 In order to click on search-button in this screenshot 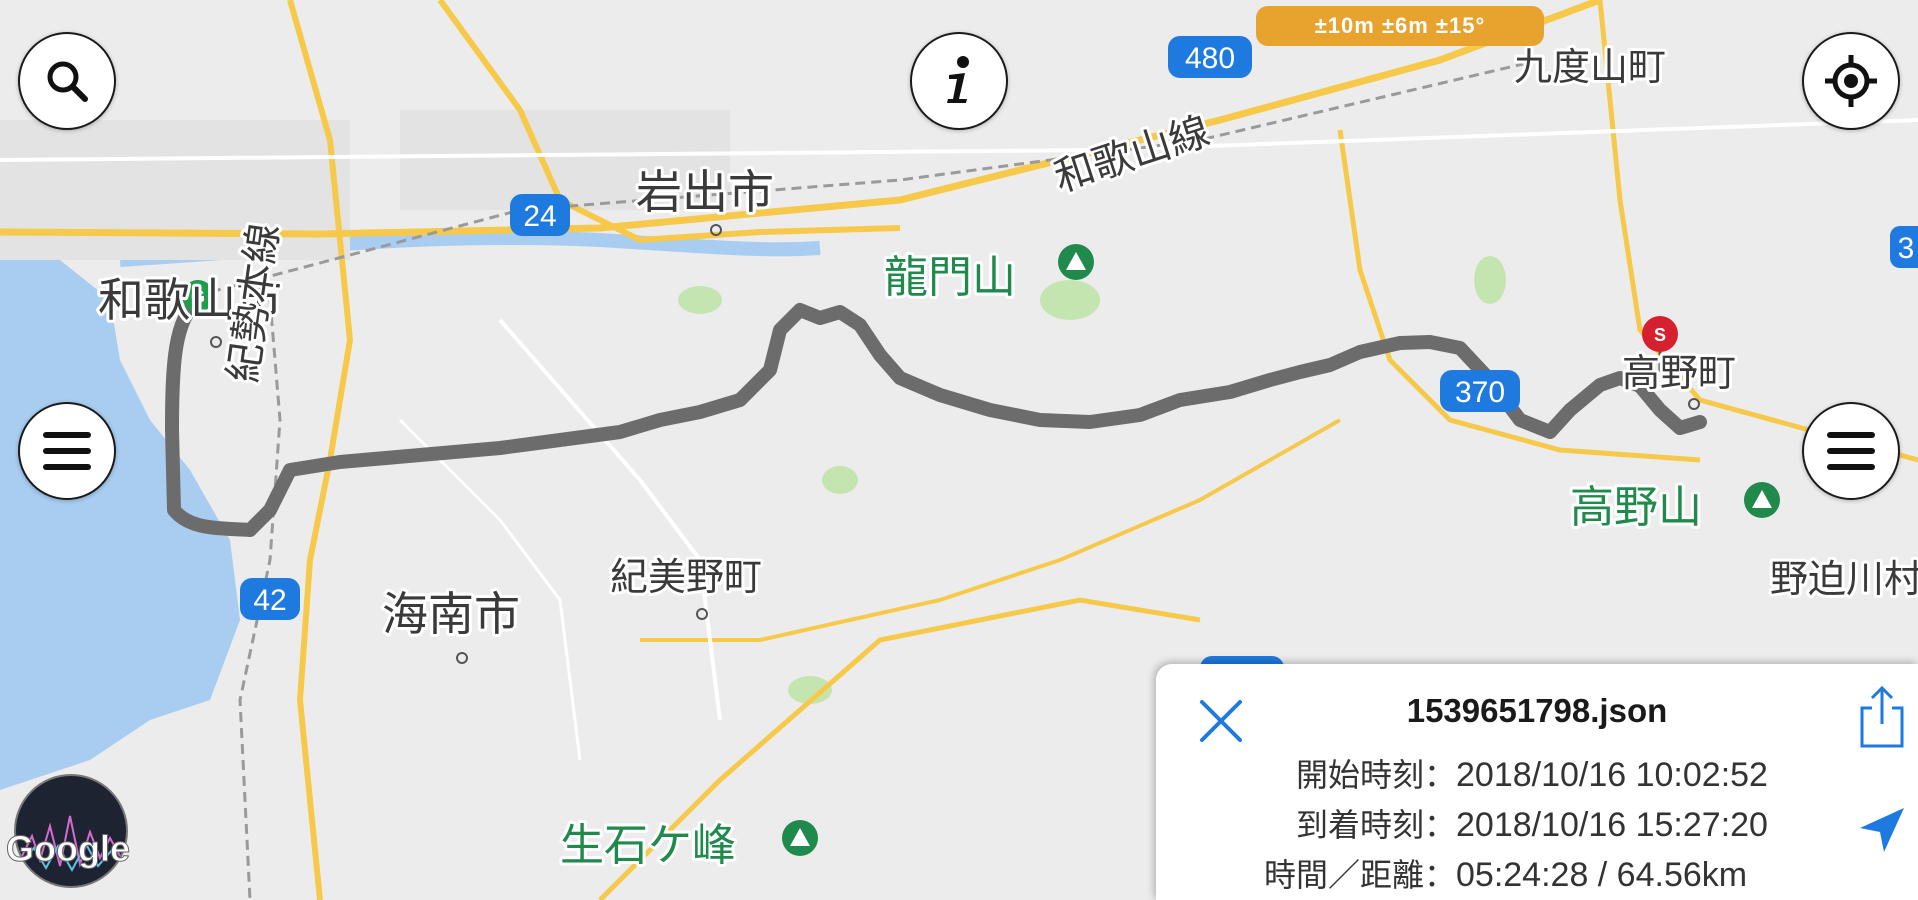, I will do `click(67, 81)`.